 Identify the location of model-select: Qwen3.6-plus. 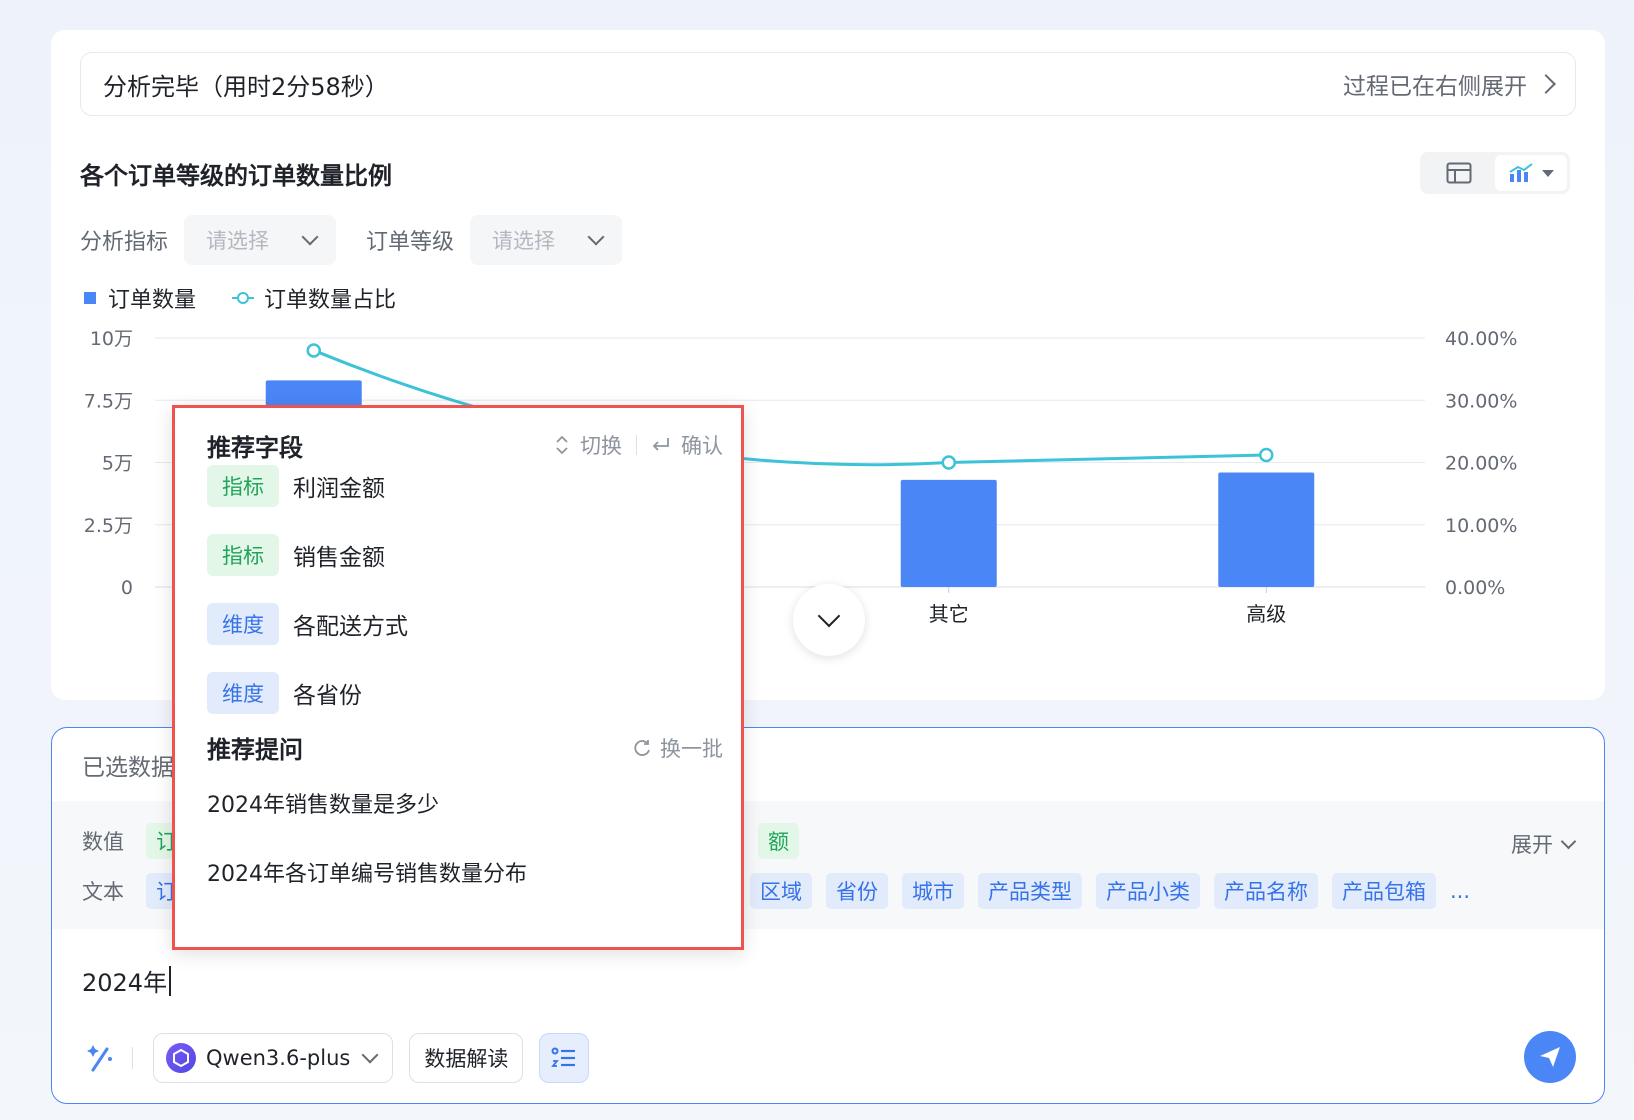
(273, 1058).